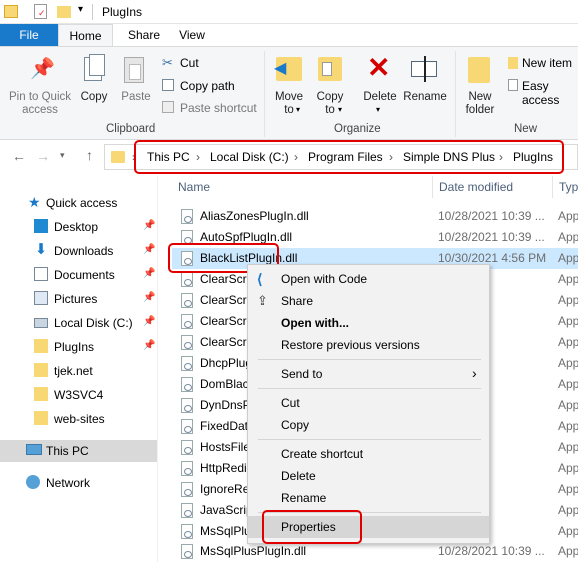  I want to click on menu-label: Restore previous versions, so click(350, 345).